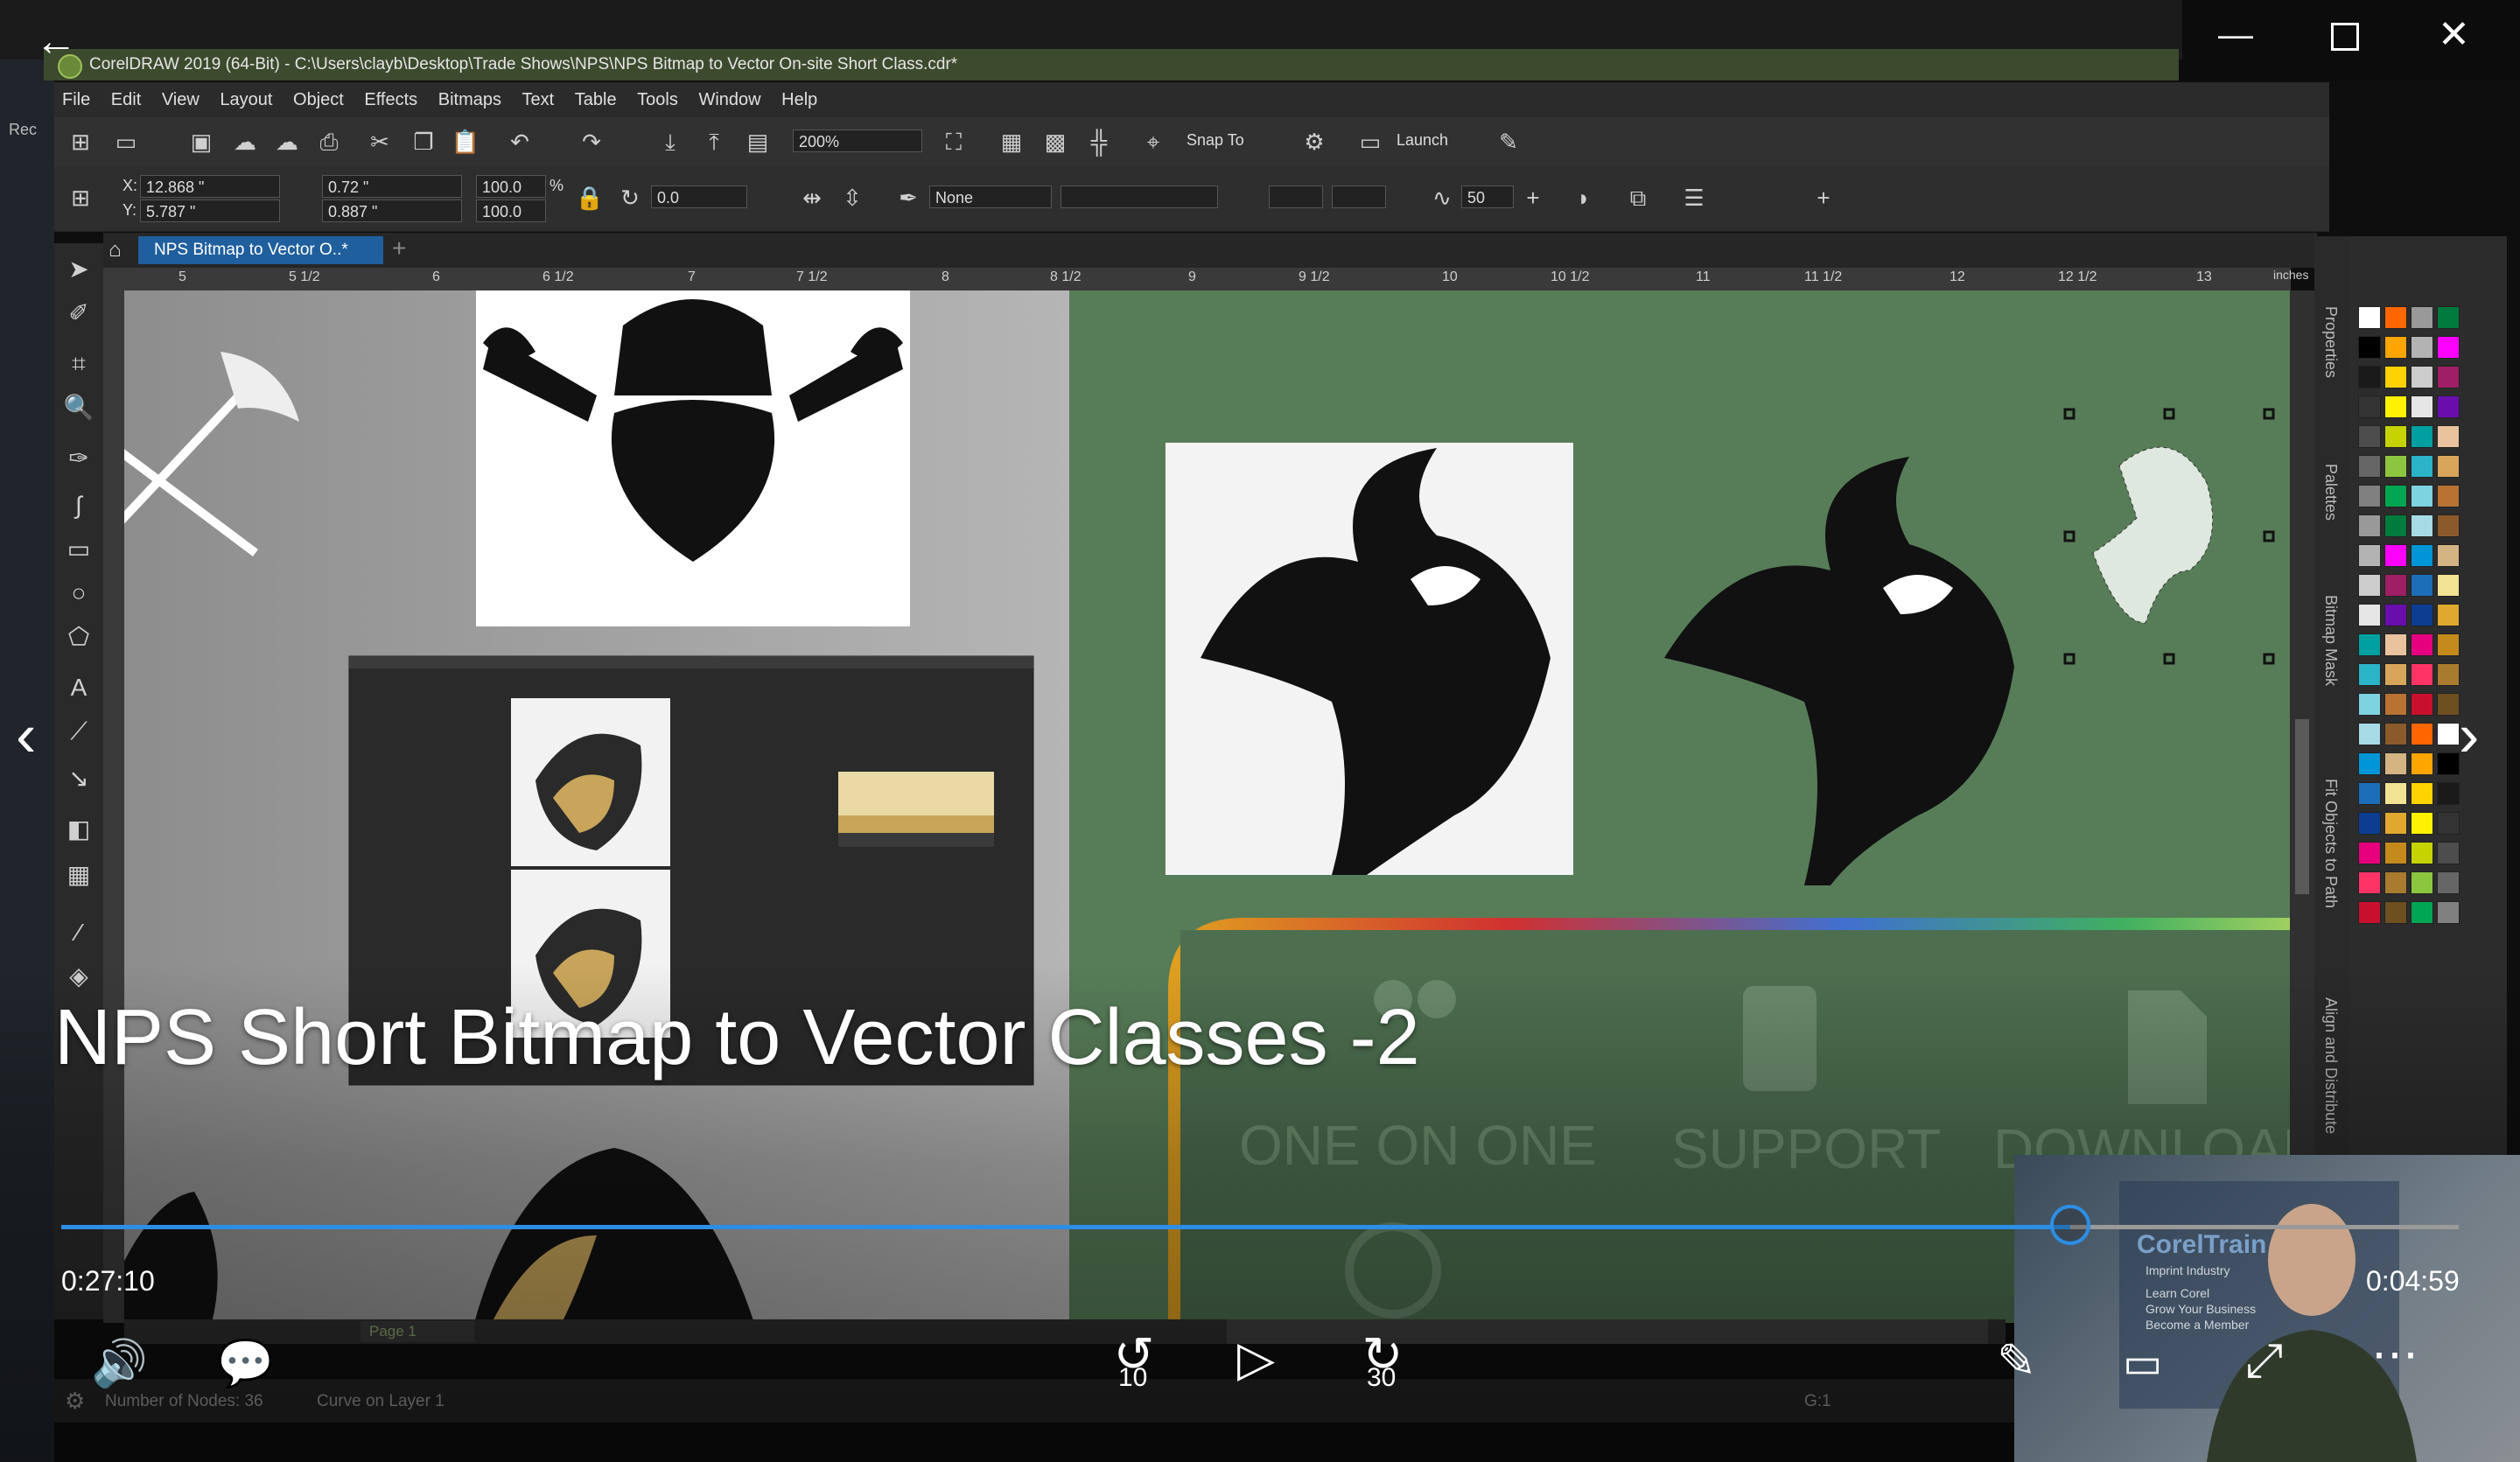 The image size is (2520, 1462). I want to click on menu-effects: Effects, so click(390, 99).